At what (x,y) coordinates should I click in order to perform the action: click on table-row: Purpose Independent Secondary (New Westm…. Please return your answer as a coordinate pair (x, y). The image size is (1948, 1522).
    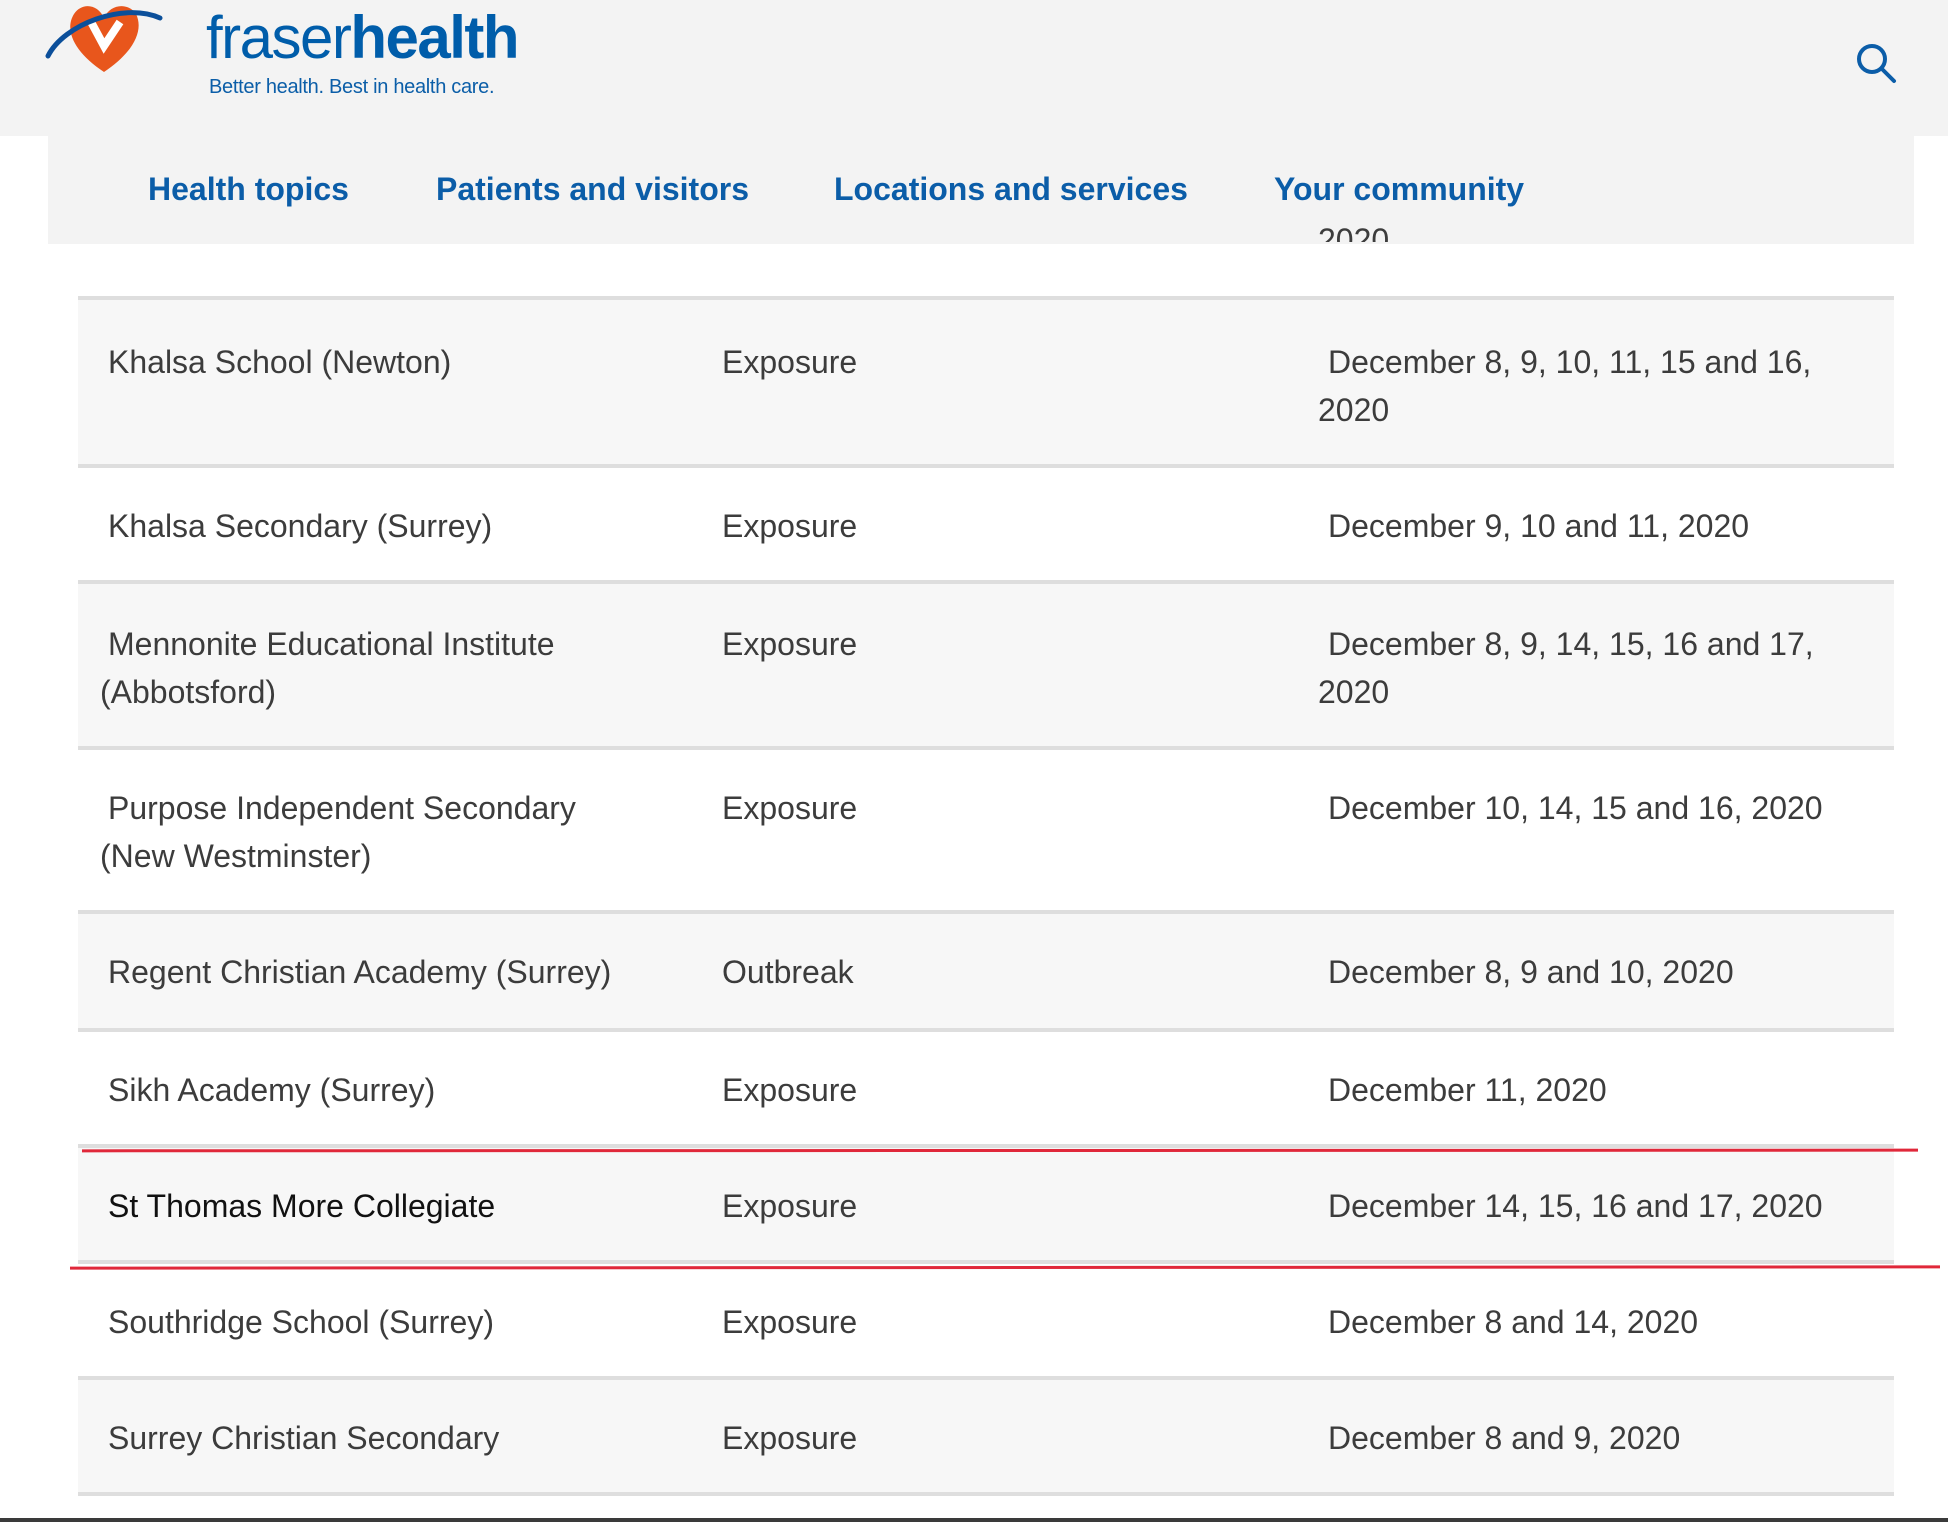
    Looking at the image, I should click on (986, 832).